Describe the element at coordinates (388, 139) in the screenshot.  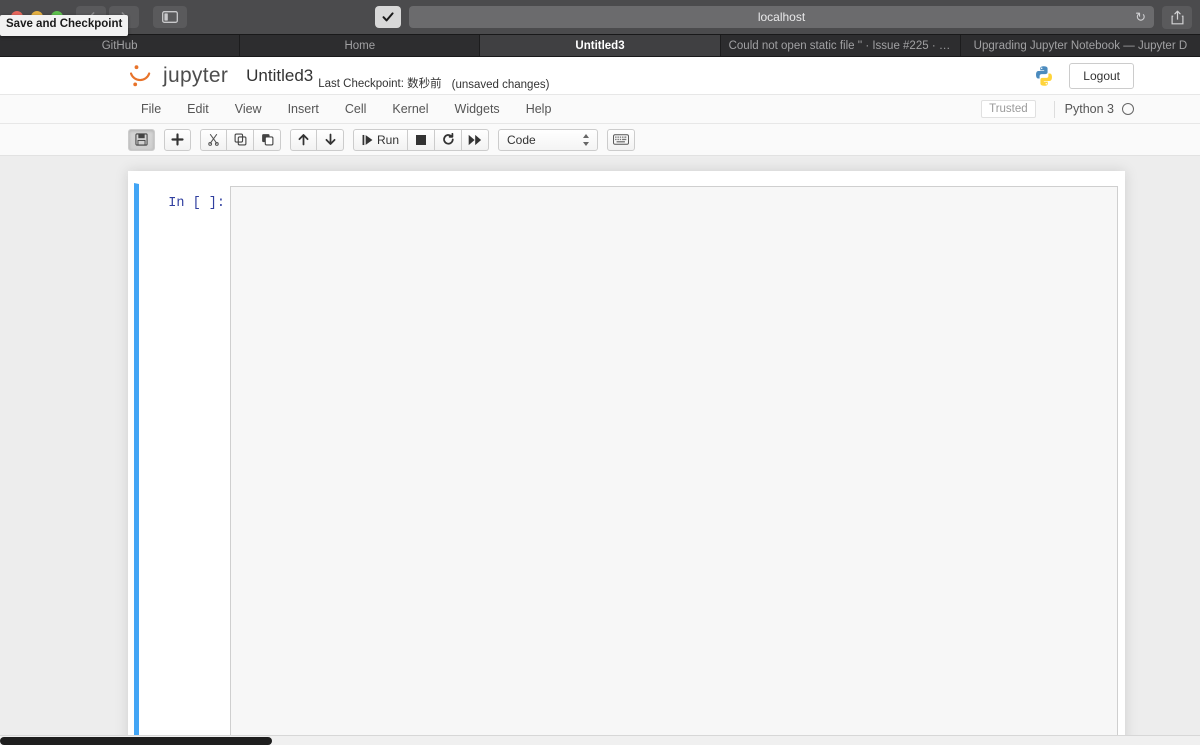
I see `run-button-label: Run` at that location.